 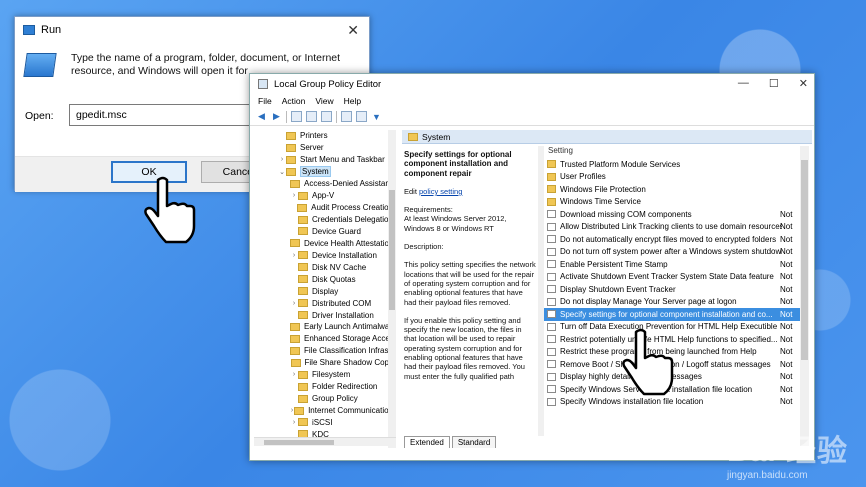 I want to click on setting-state: Not, so click(x=786, y=377).